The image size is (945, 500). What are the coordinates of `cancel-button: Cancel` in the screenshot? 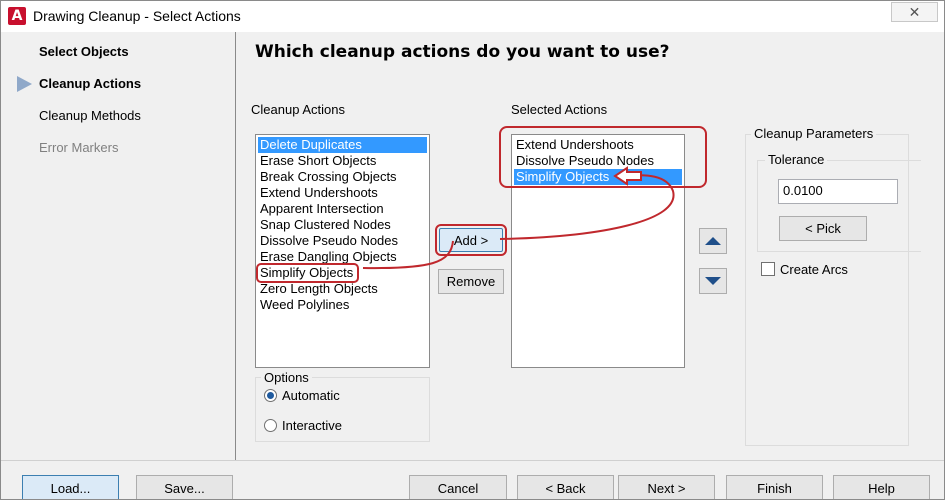 It's located at (458, 487).